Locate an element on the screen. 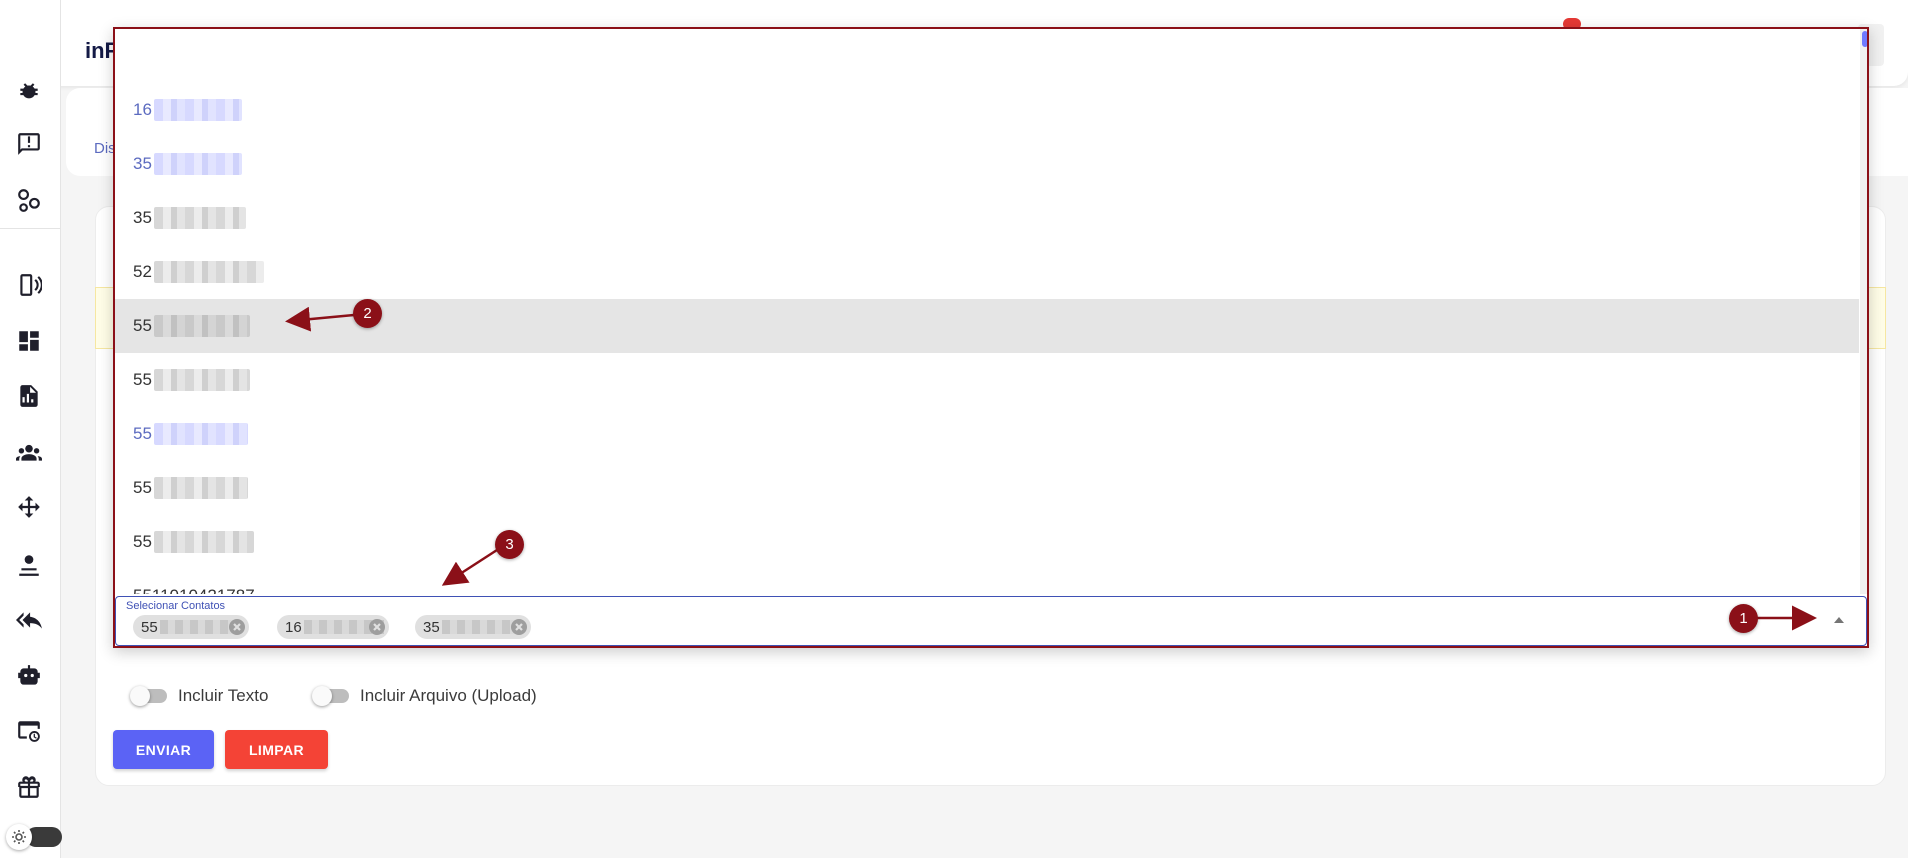  chevron-up-icon is located at coordinates (1839, 620).